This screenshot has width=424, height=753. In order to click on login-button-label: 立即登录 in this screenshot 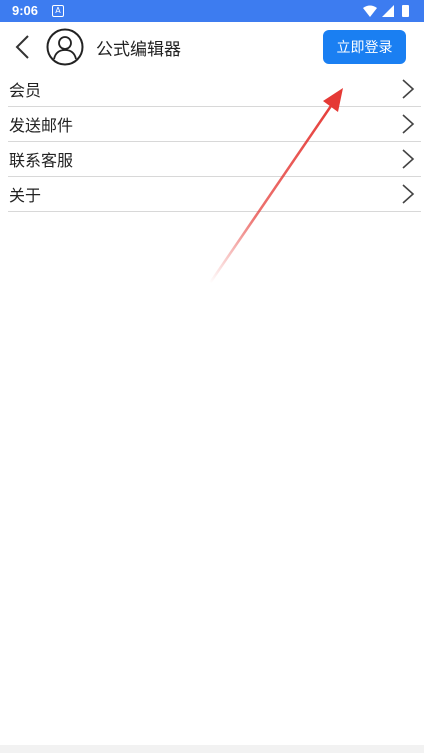, I will do `click(364, 48)`.